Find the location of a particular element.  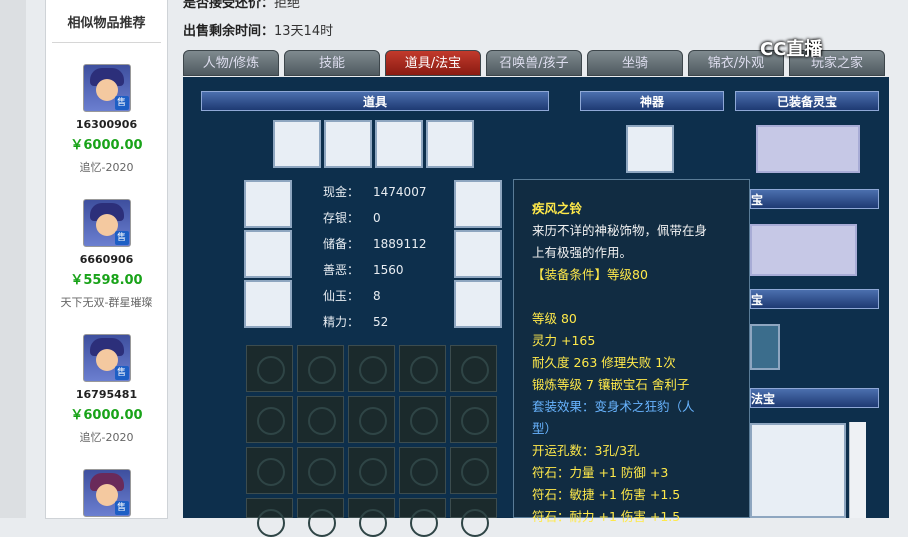

sidebar-title: 相似物品推荐 is located at coordinates (106, 21).